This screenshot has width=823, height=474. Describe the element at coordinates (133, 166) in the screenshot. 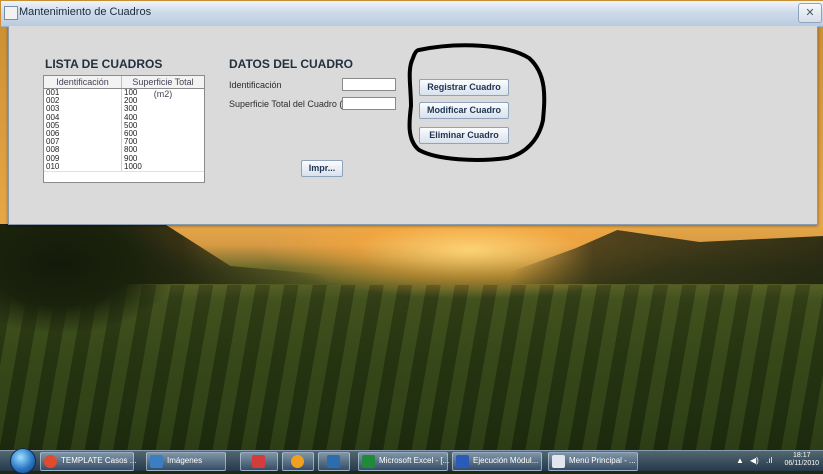

I see `cell-area: 1000` at that location.